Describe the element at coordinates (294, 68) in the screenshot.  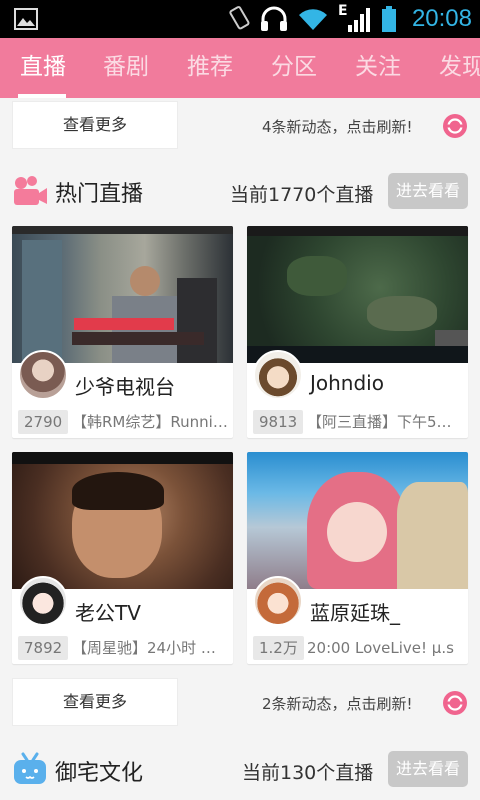
I see `tab-partition: 分区` at that location.